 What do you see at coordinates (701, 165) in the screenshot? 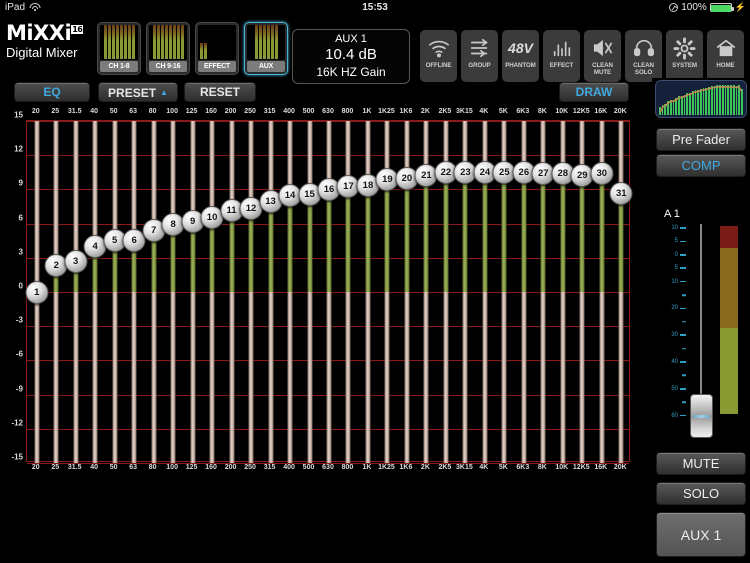
I see `comp-button: COMP` at bounding box center [701, 165].